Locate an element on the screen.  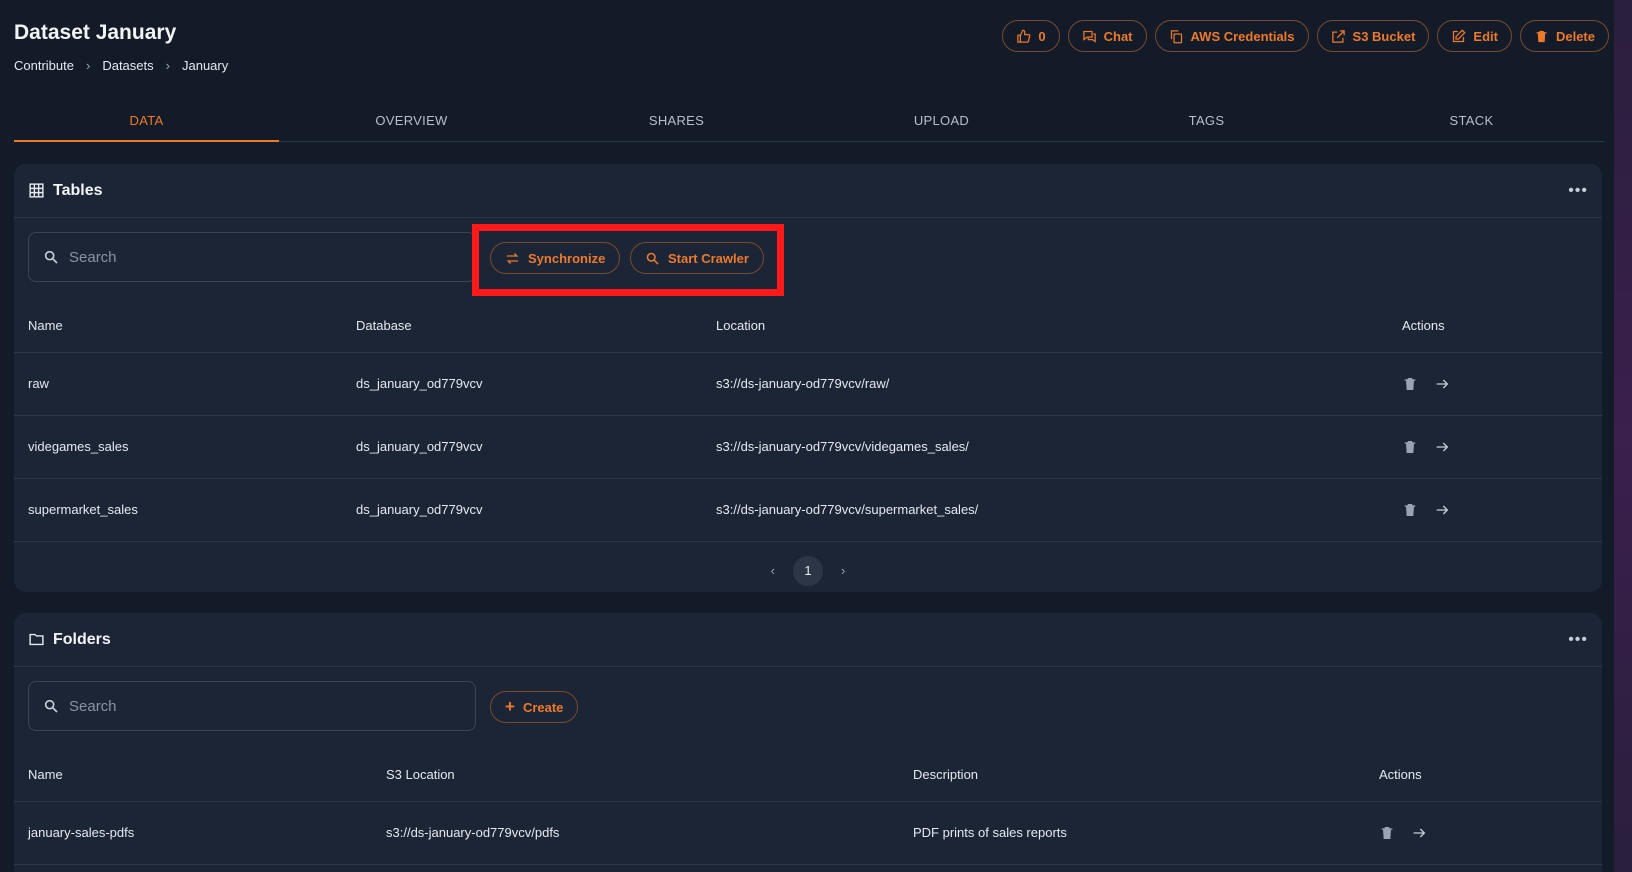
copy-icon is located at coordinates (1176, 36).